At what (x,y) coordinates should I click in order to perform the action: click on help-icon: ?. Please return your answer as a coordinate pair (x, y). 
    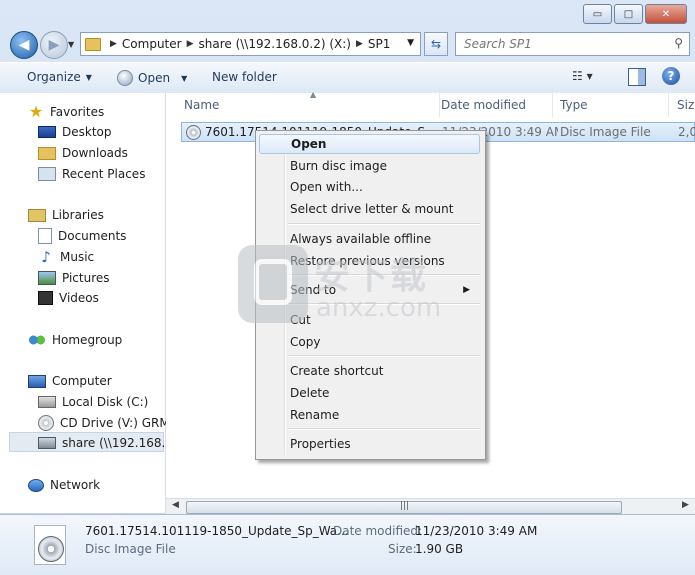
    Looking at the image, I should click on (671, 76).